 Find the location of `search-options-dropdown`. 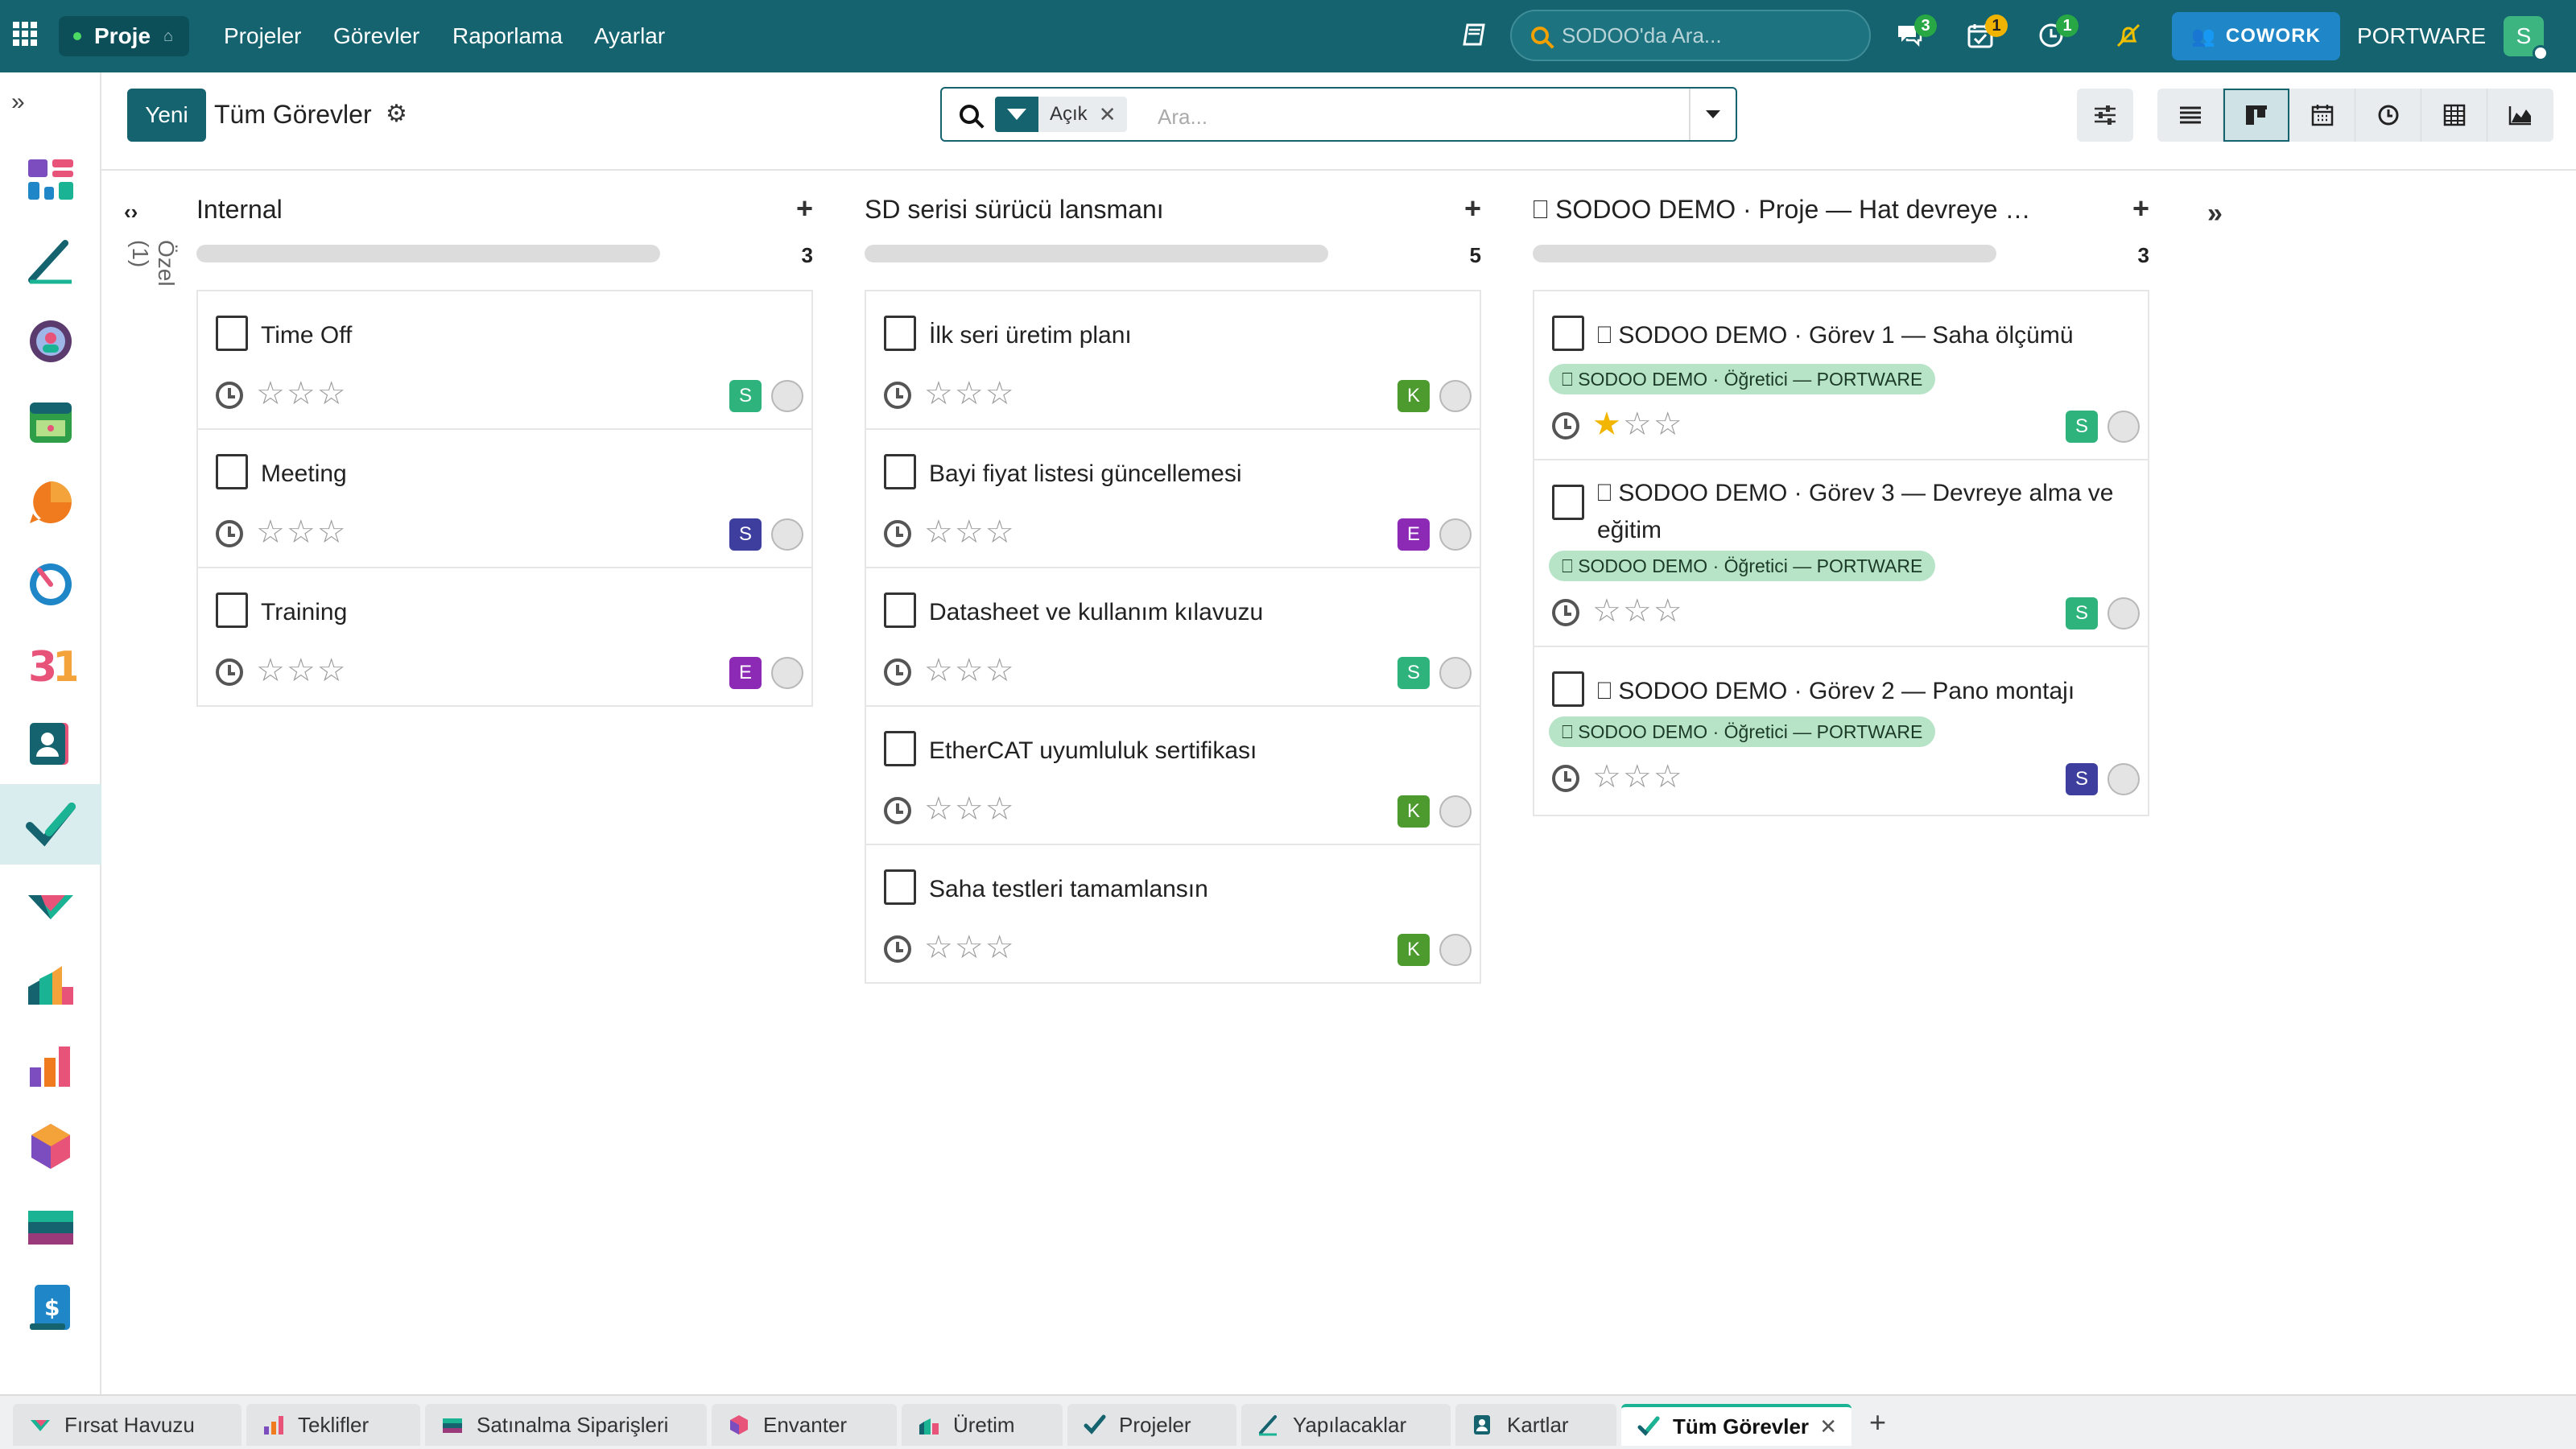

search-options-dropdown is located at coordinates (1712, 114).